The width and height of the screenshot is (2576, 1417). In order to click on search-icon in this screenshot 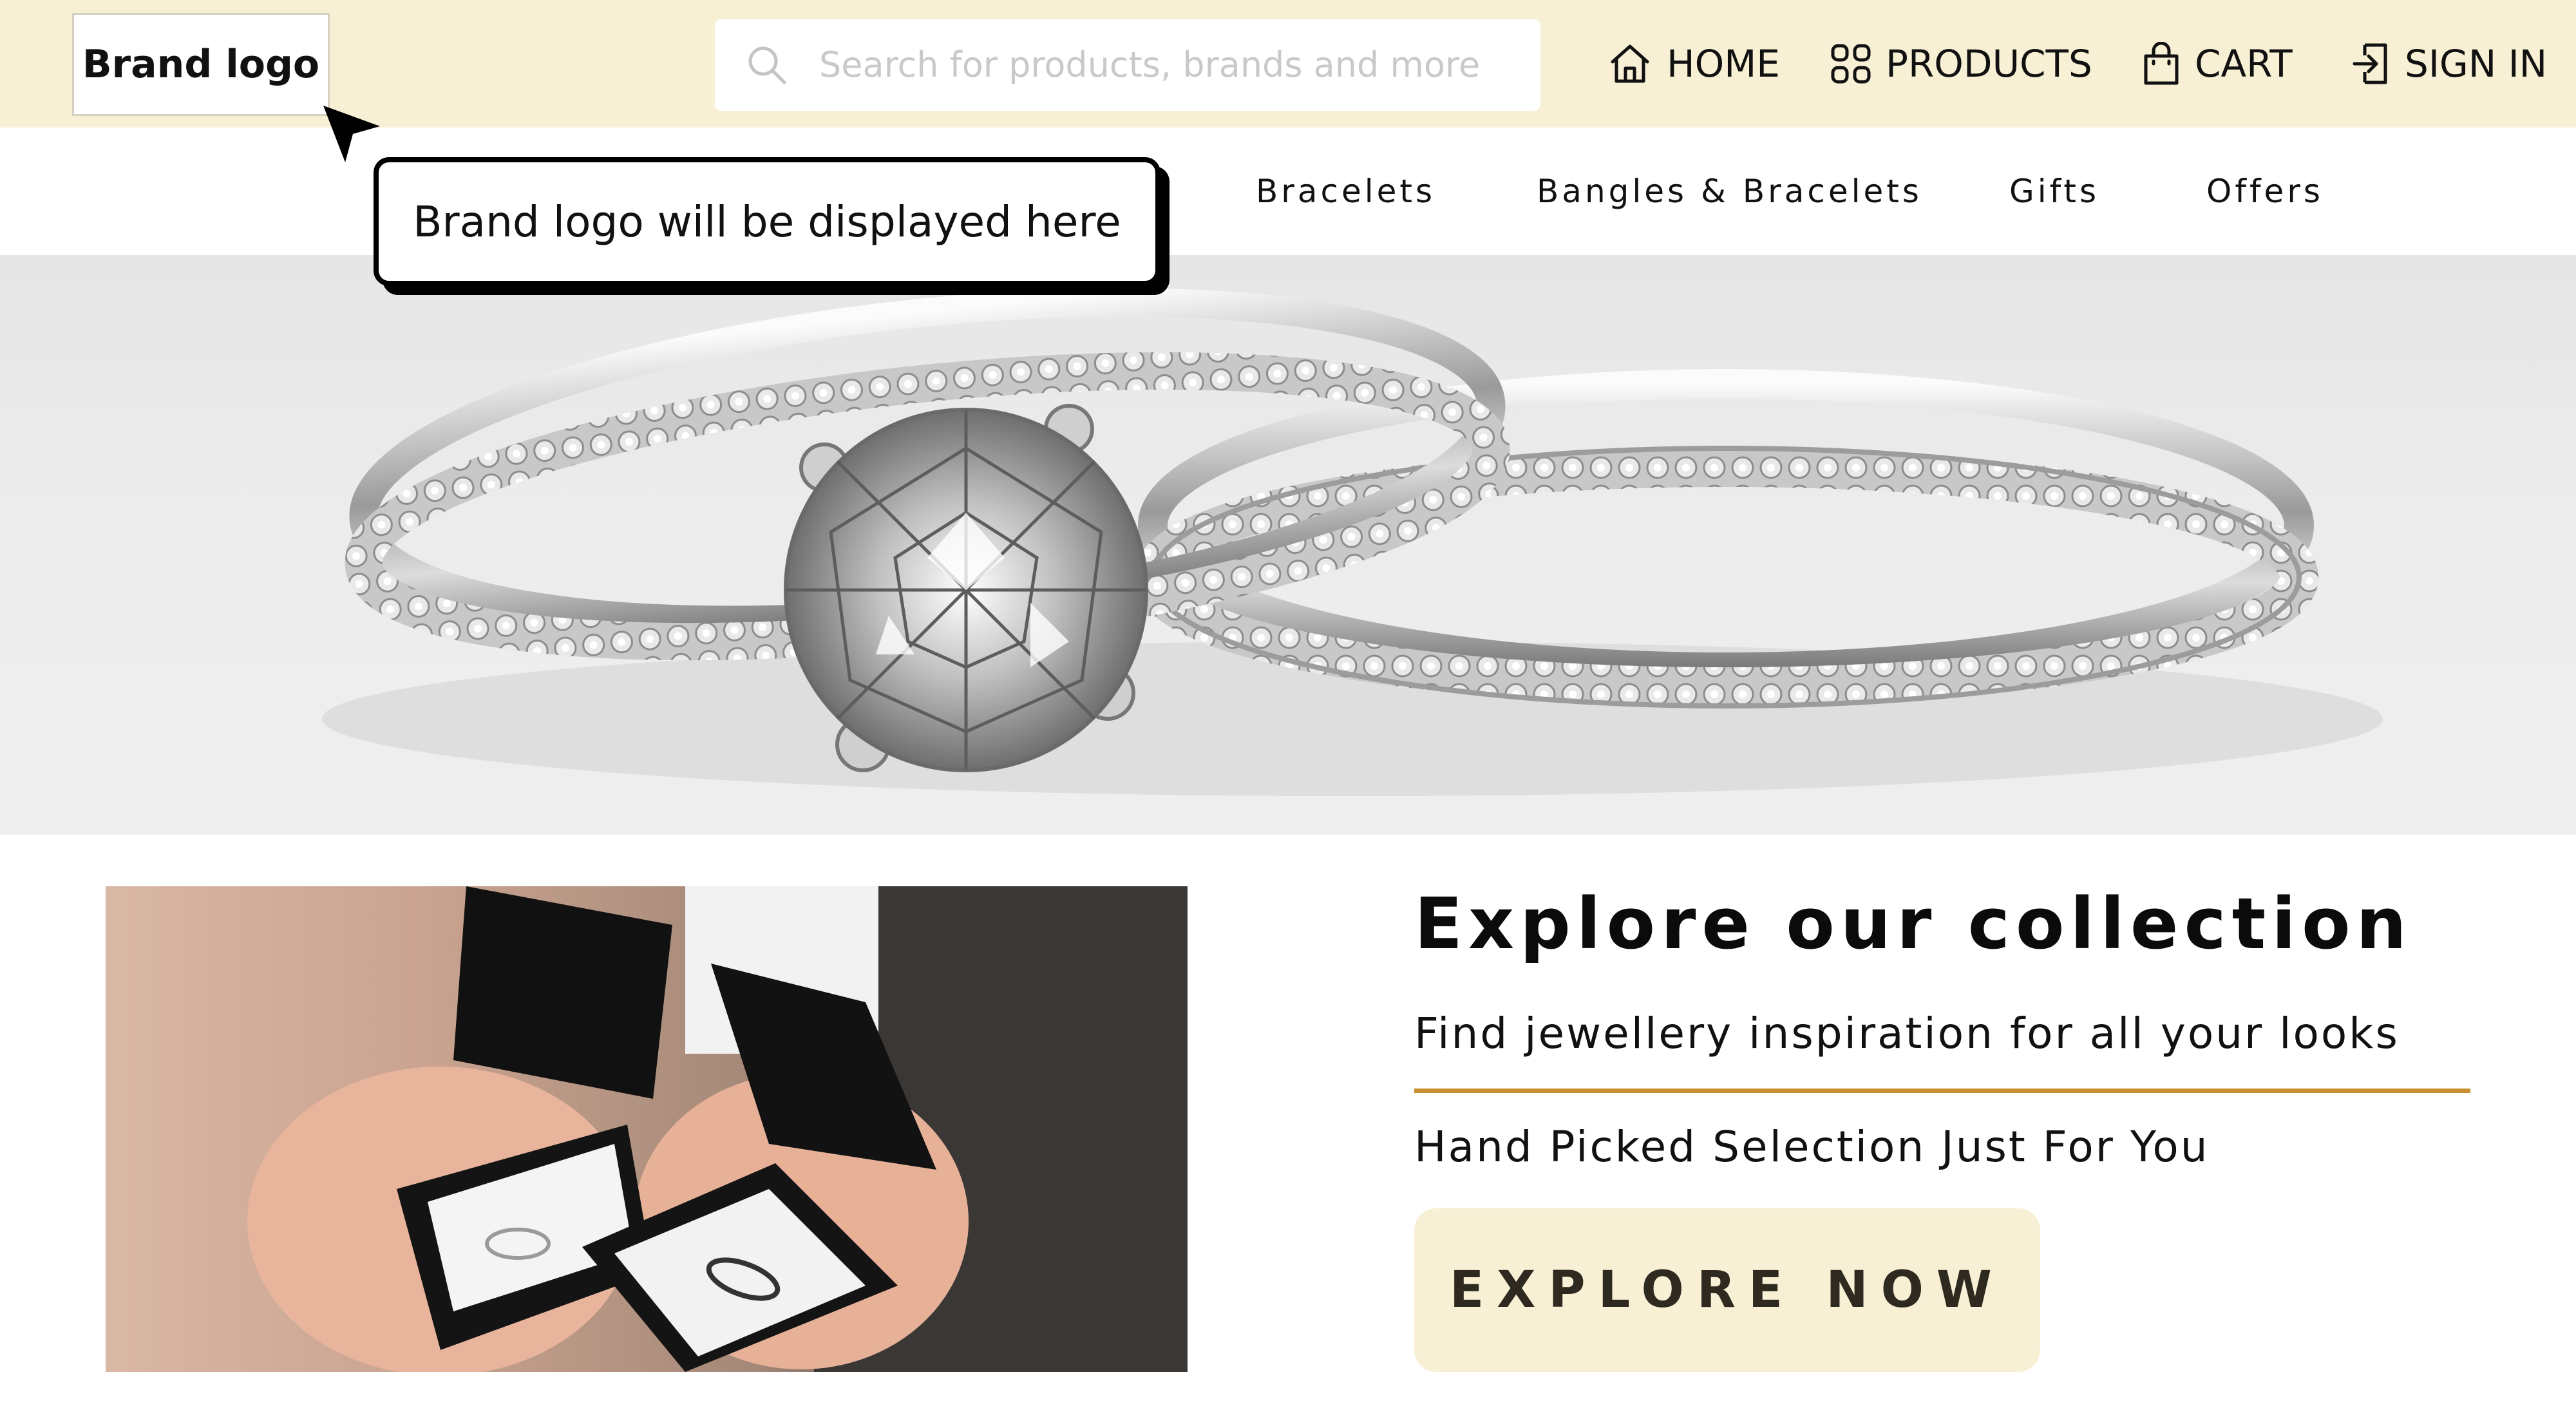, I will do `click(767, 65)`.